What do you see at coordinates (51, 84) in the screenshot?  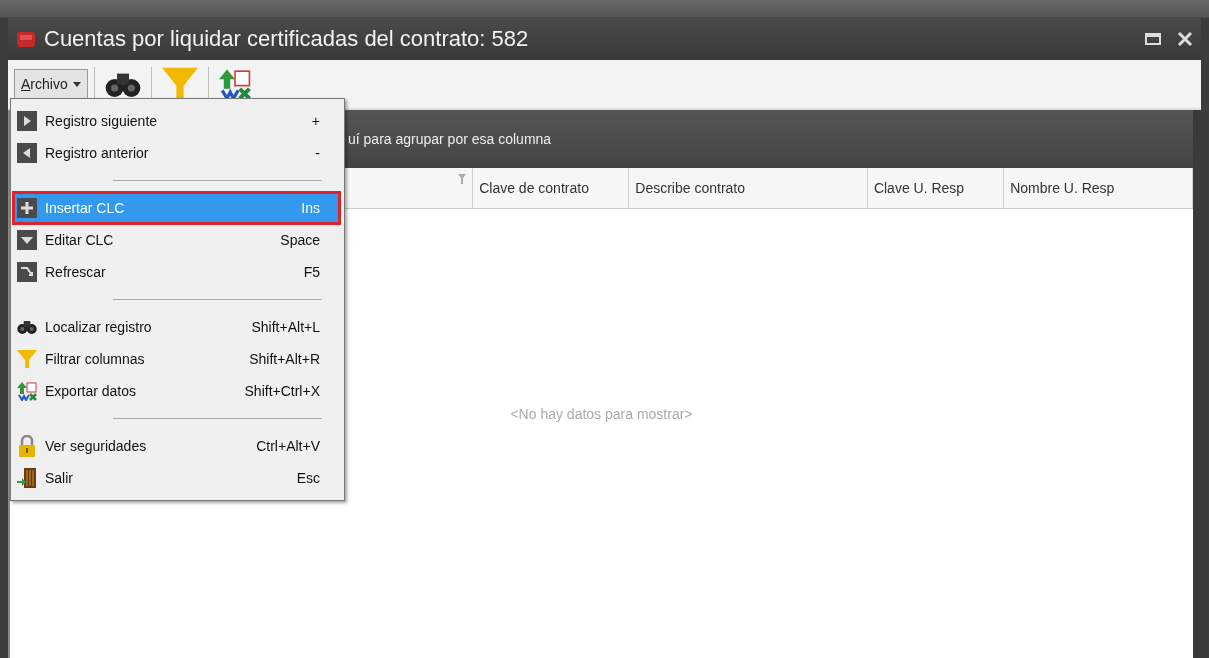 I see `archivo-menu-button: Archivo` at bounding box center [51, 84].